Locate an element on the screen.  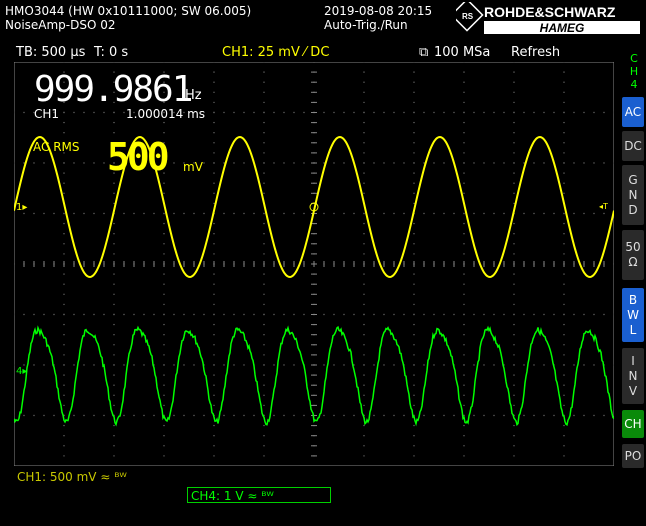
side-menu-item-2: GND is located at coordinates (633, 195).